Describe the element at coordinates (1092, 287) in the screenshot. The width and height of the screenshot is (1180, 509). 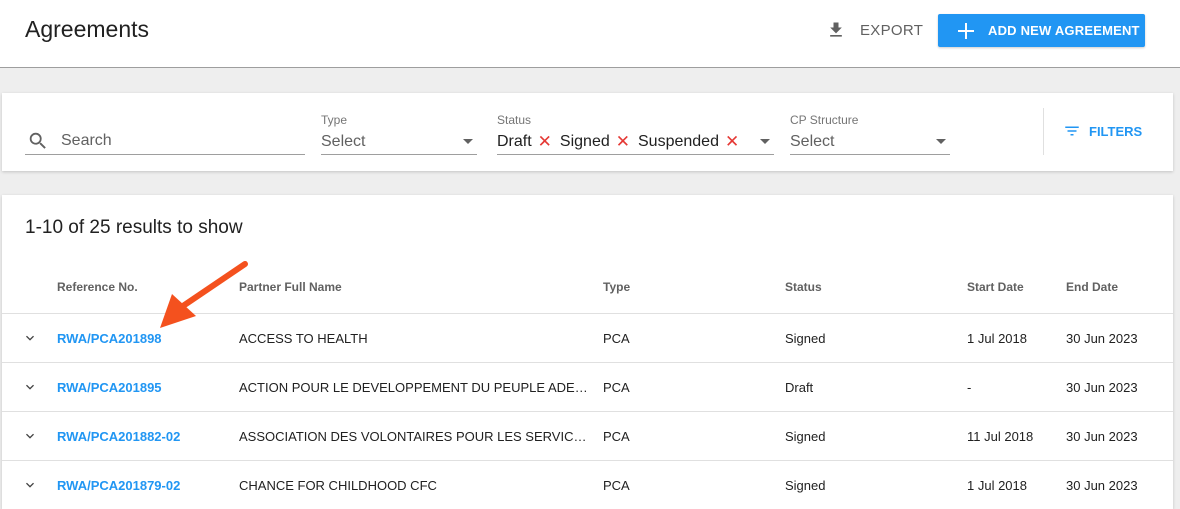
I see `column-header-end-date: End Date` at that location.